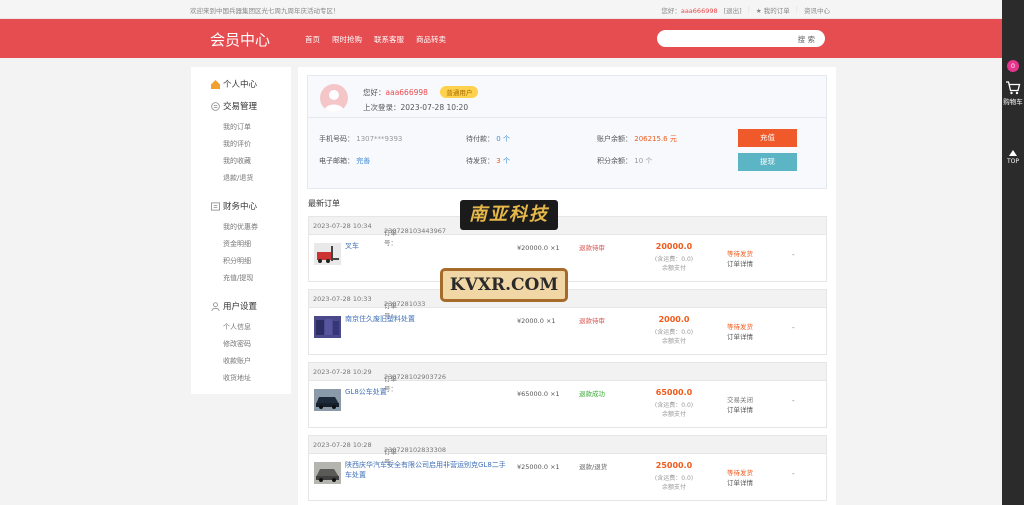 Image resolution: width=1024 pixels, height=505 pixels. What do you see at coordinates (674, 246) in the screenshot?
I see `order-total: 20000.0` at bounding box center [674, 246].